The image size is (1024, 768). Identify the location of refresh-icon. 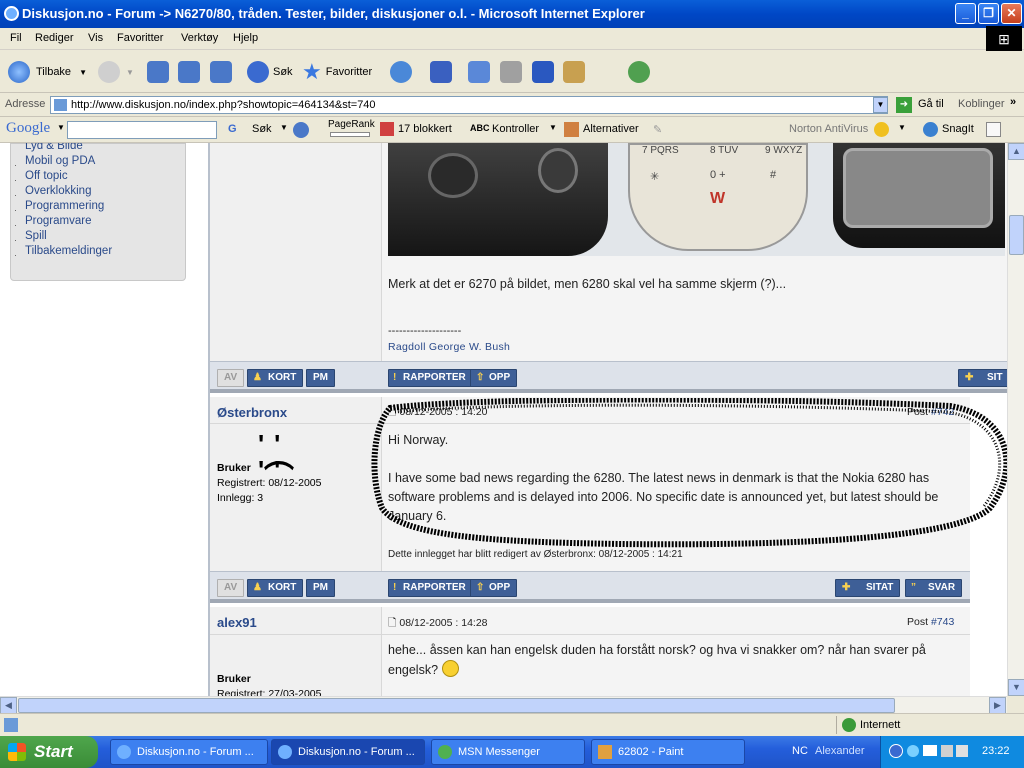
(189, 72).